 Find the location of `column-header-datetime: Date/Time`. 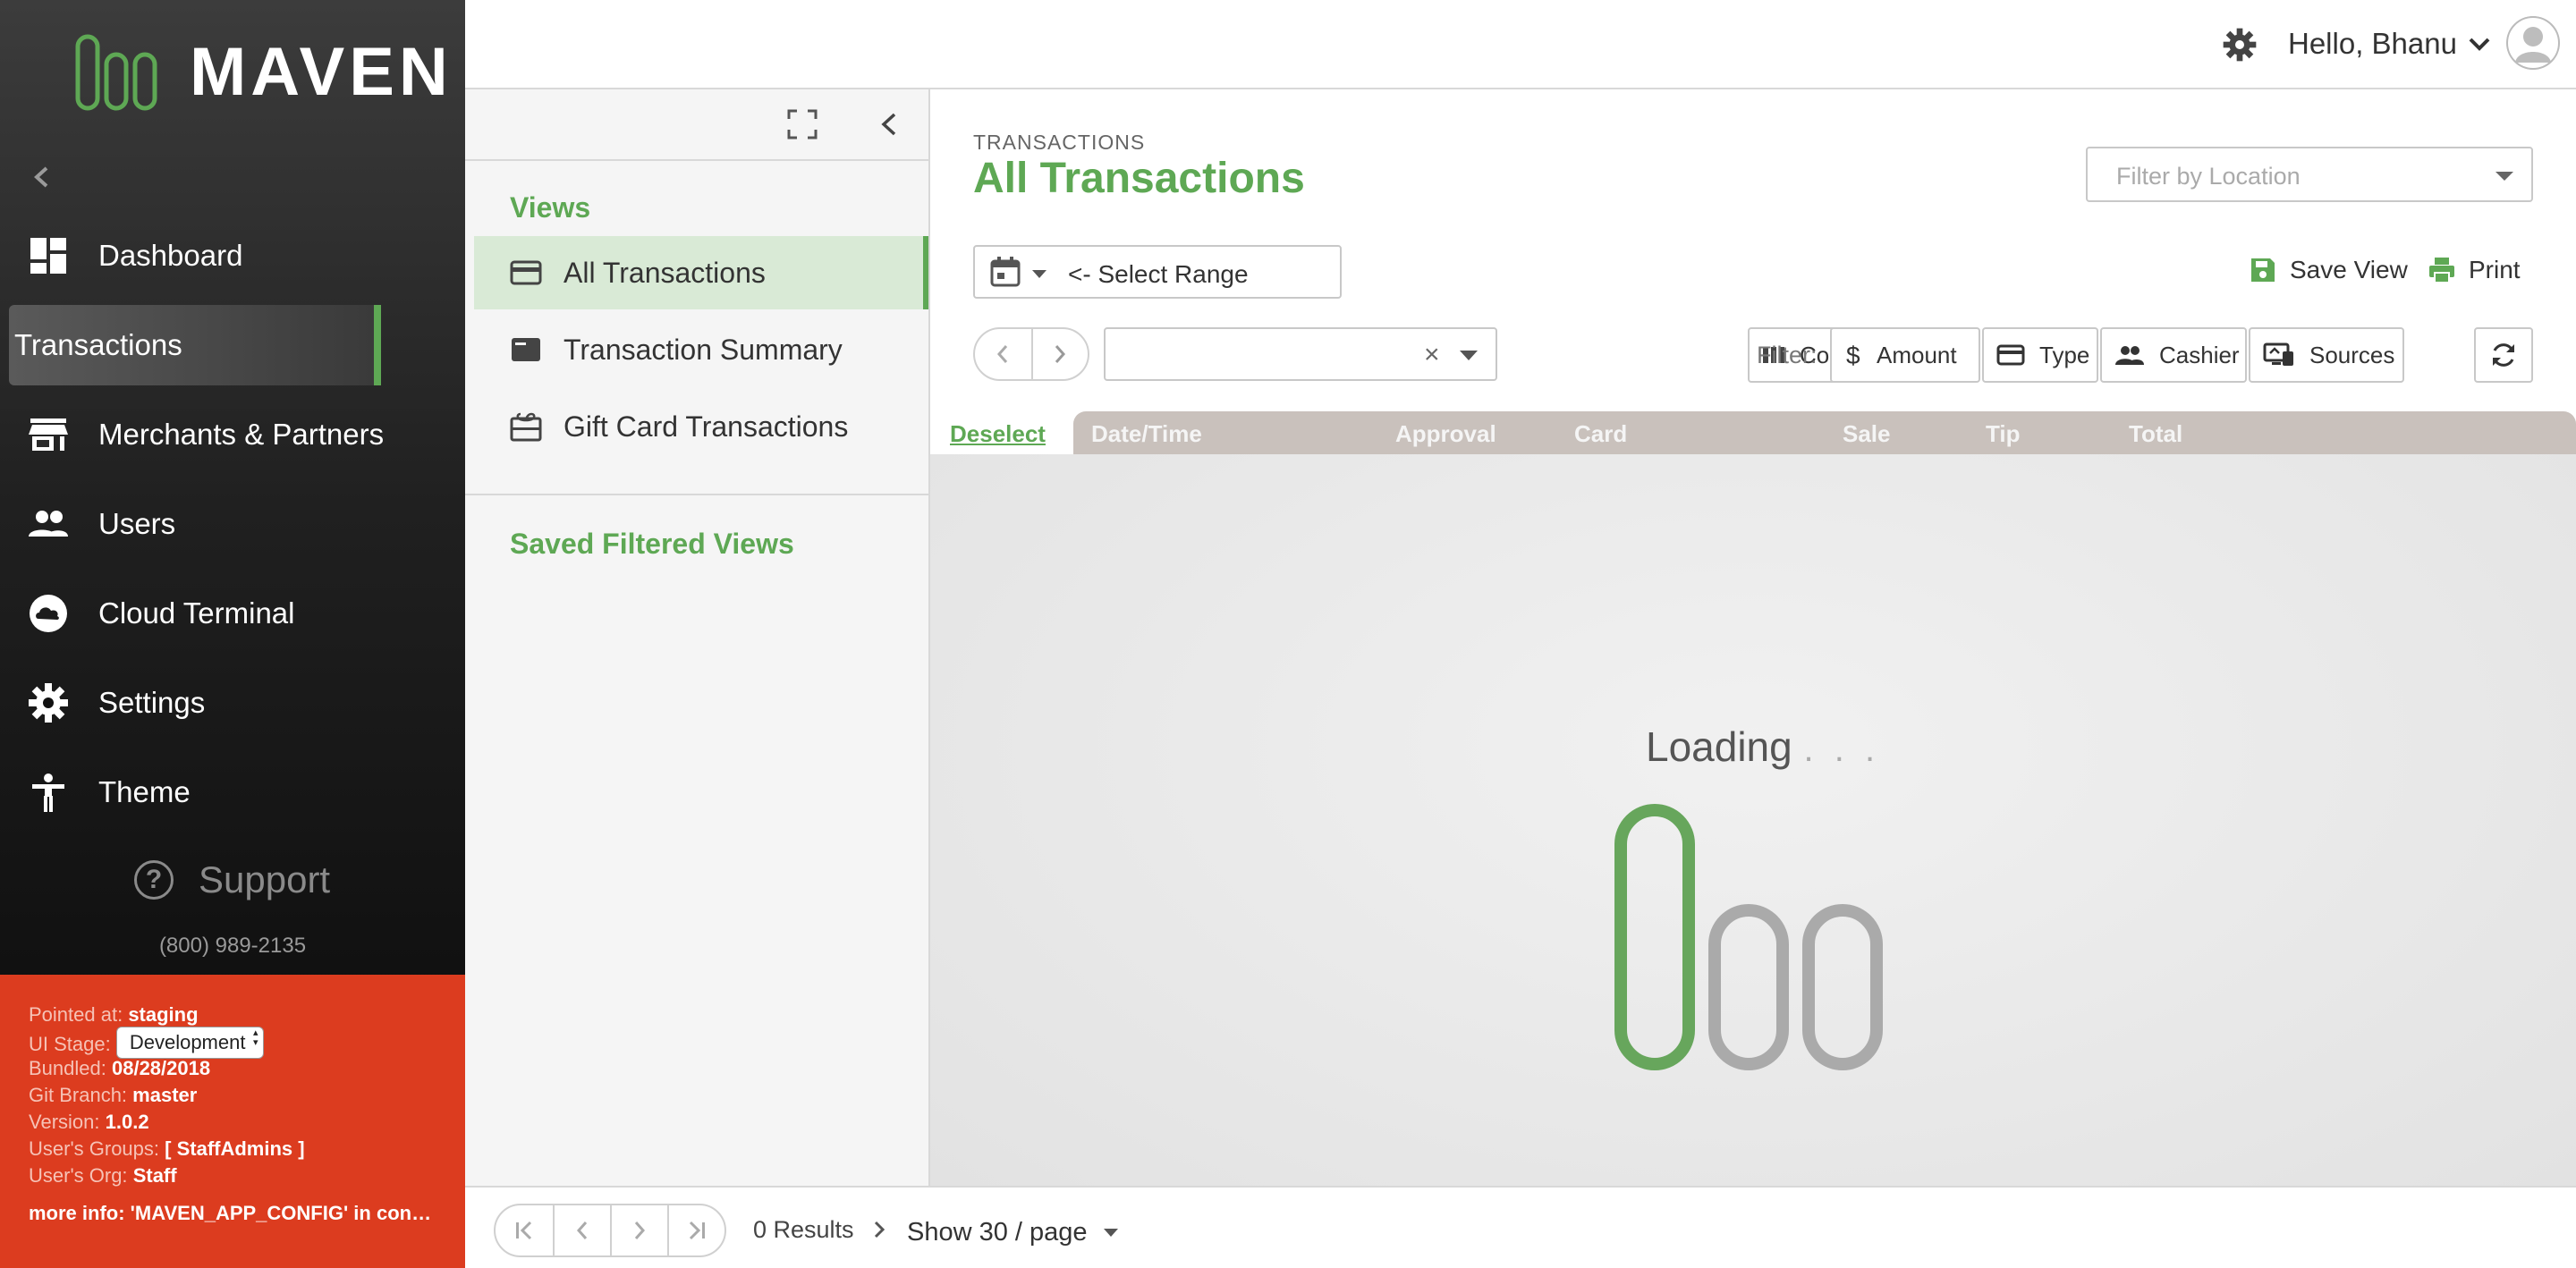

column-header-datetime: Date/Time is located at coordinates (1146, 434).